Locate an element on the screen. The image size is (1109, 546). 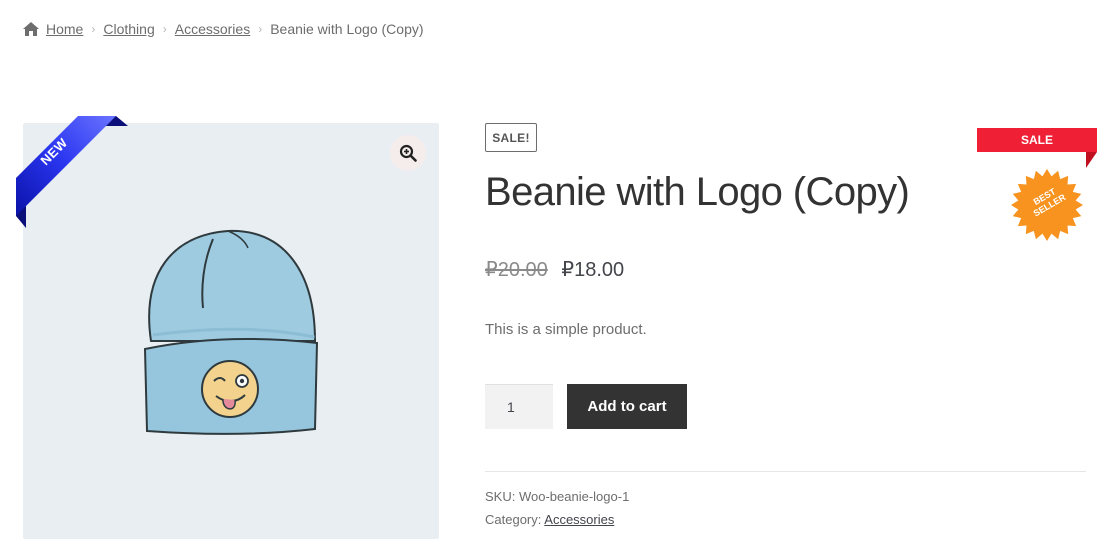
quantity-input is located at coordinates (519, 406).